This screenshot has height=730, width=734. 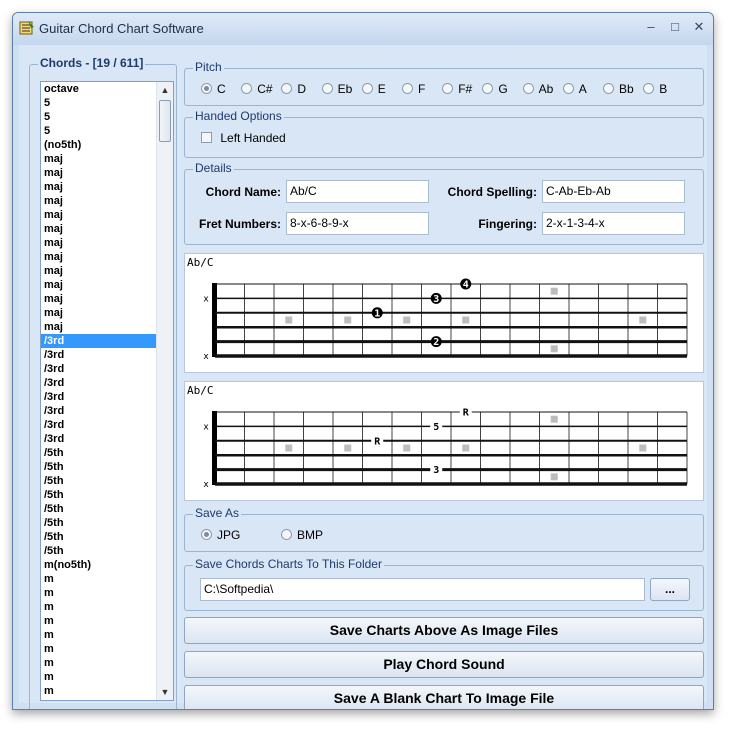 I want to click on save-charts-button: Save Charts Above As Image Files, so click(x=444, y=630).